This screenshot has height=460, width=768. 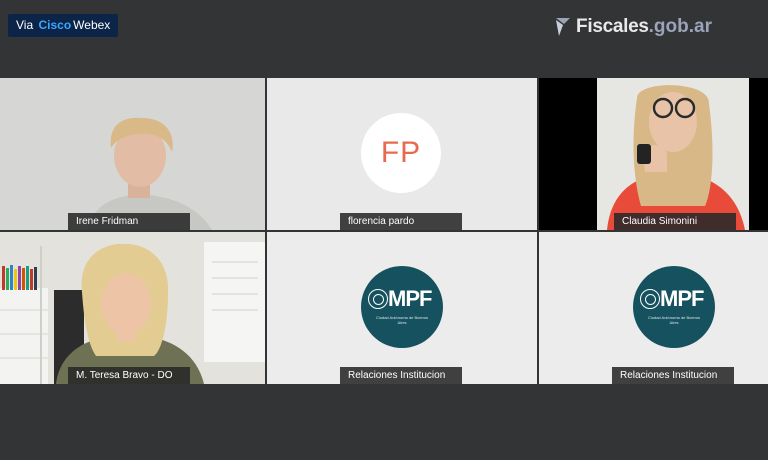 I want to click on logo-name: Fiscales, so click(x=612, y=26).